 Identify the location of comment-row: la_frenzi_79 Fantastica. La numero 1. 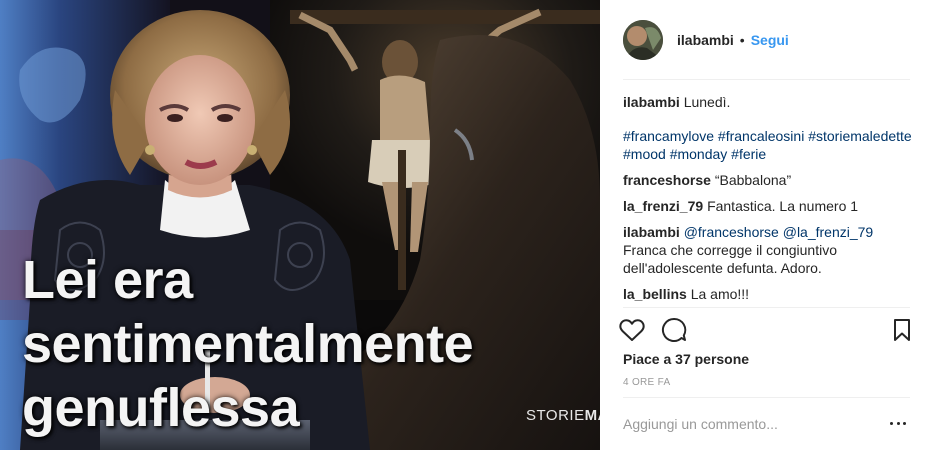
(768, 206).